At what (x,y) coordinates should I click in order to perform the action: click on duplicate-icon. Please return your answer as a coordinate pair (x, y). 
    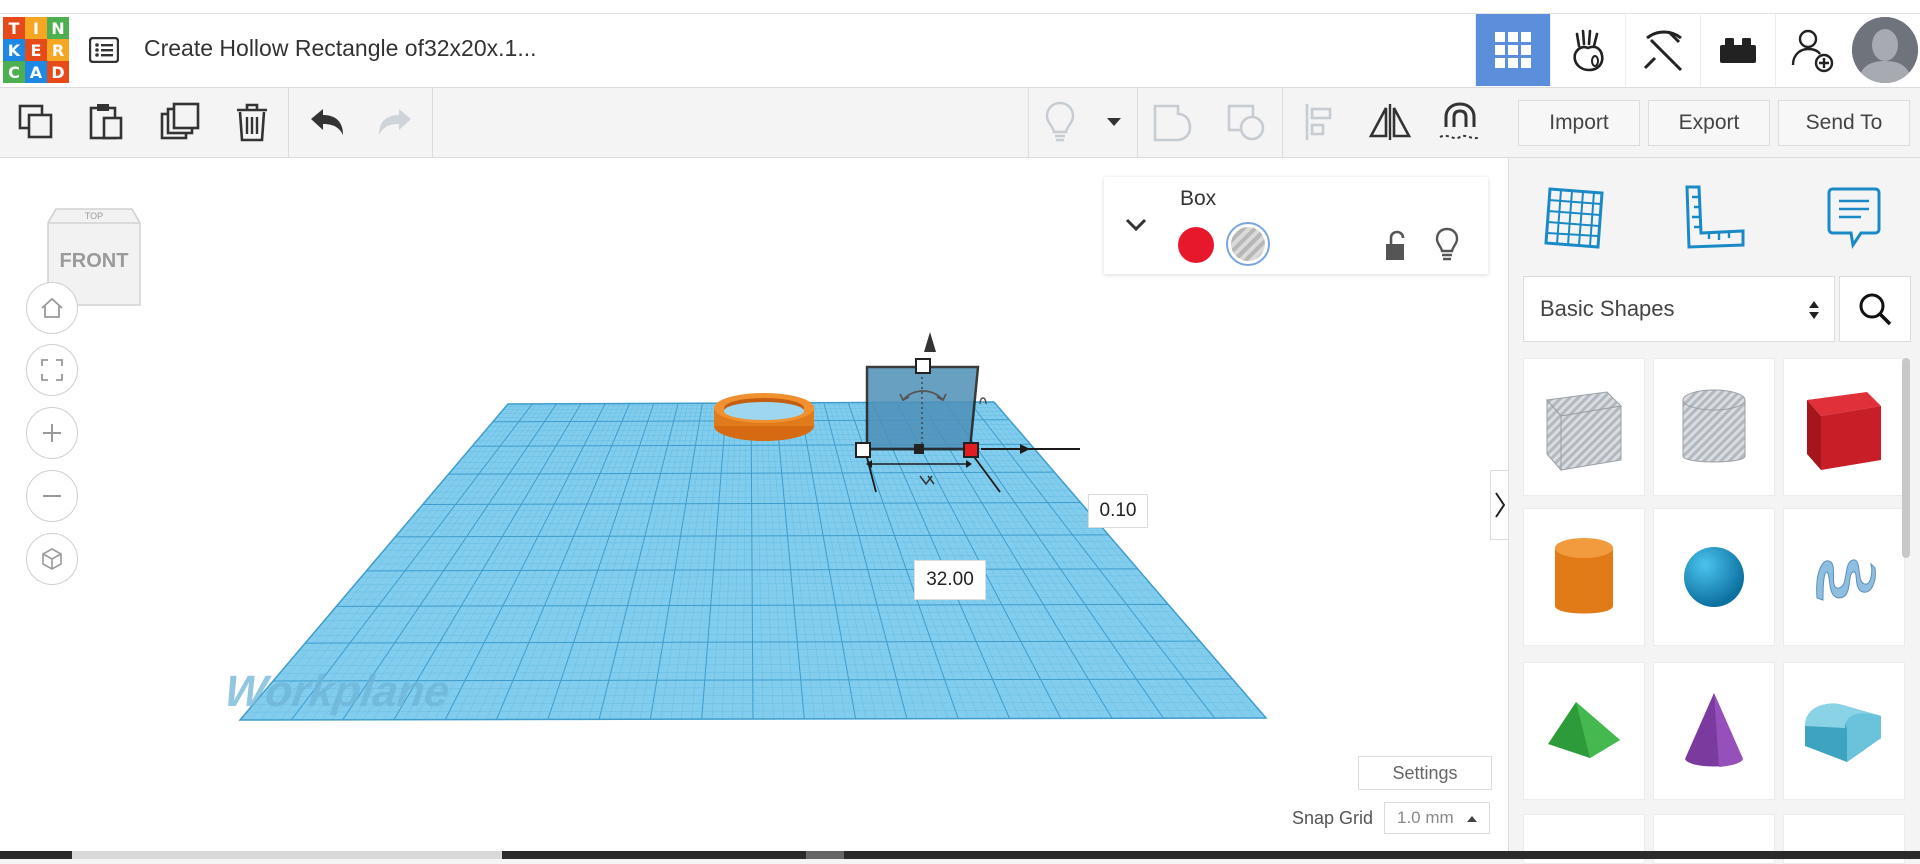
    Looking at the image, I should click on (180, 121).